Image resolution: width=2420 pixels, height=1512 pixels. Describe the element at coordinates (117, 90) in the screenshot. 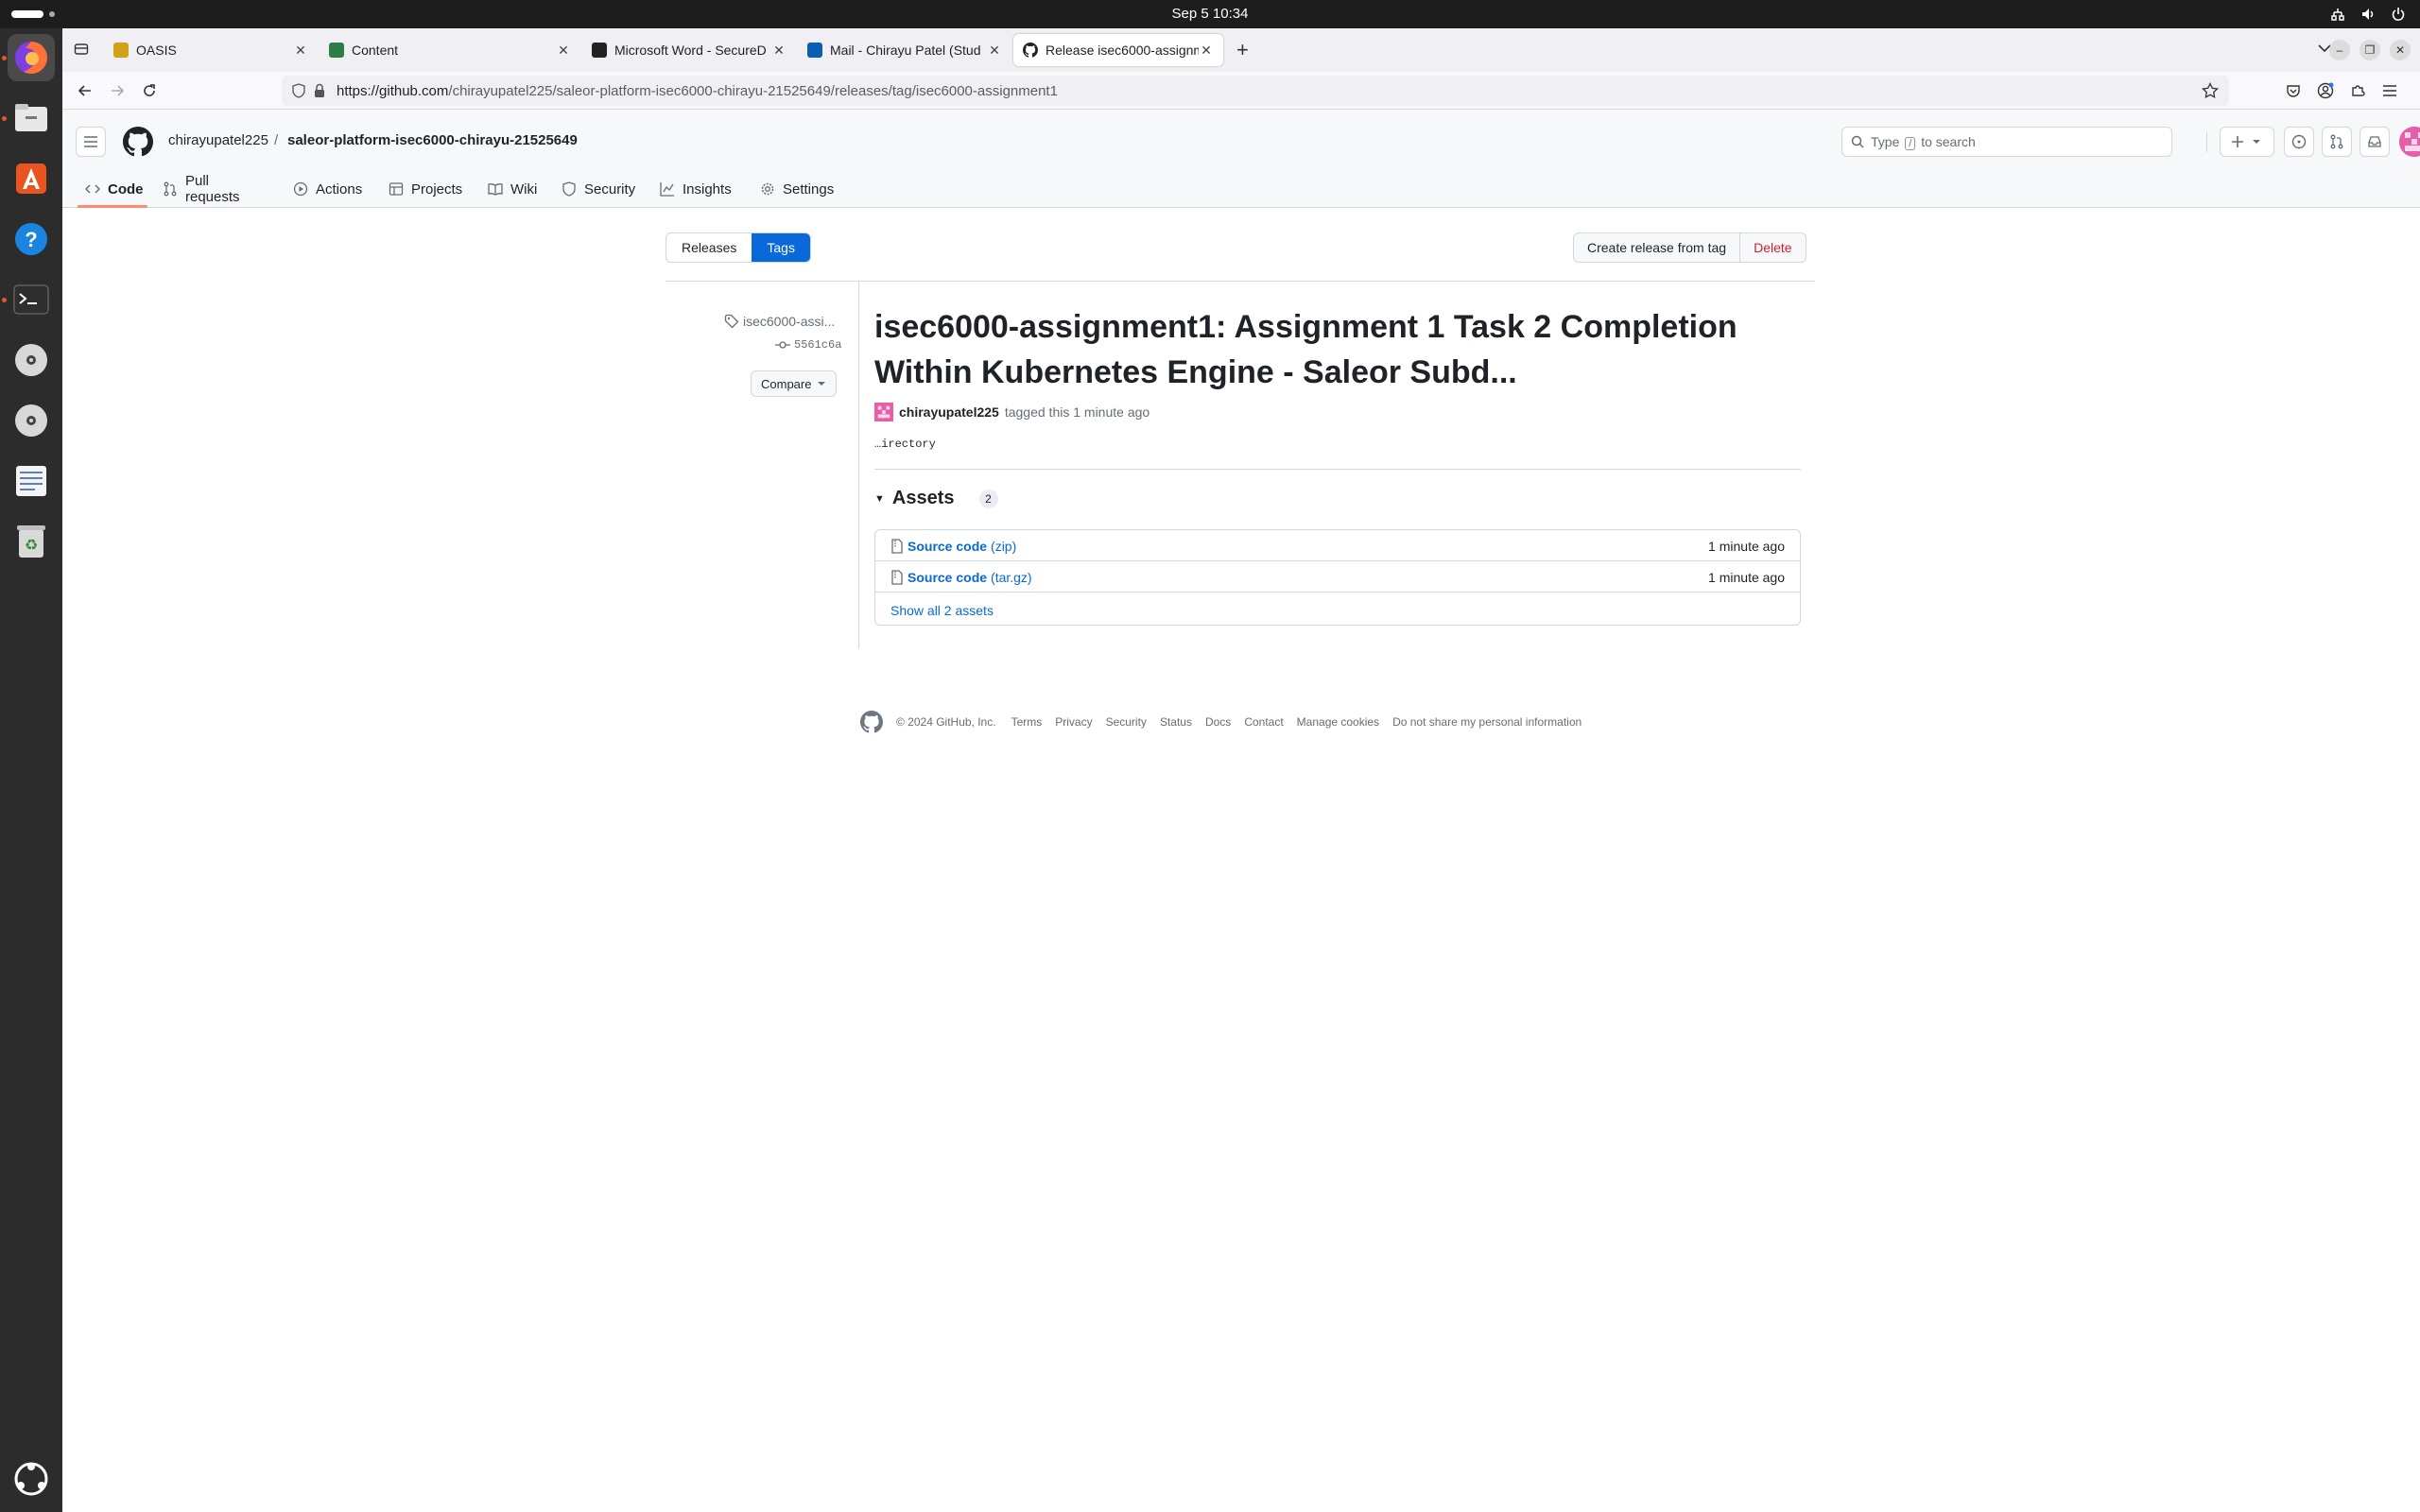

I see `forward-icon` at that location.